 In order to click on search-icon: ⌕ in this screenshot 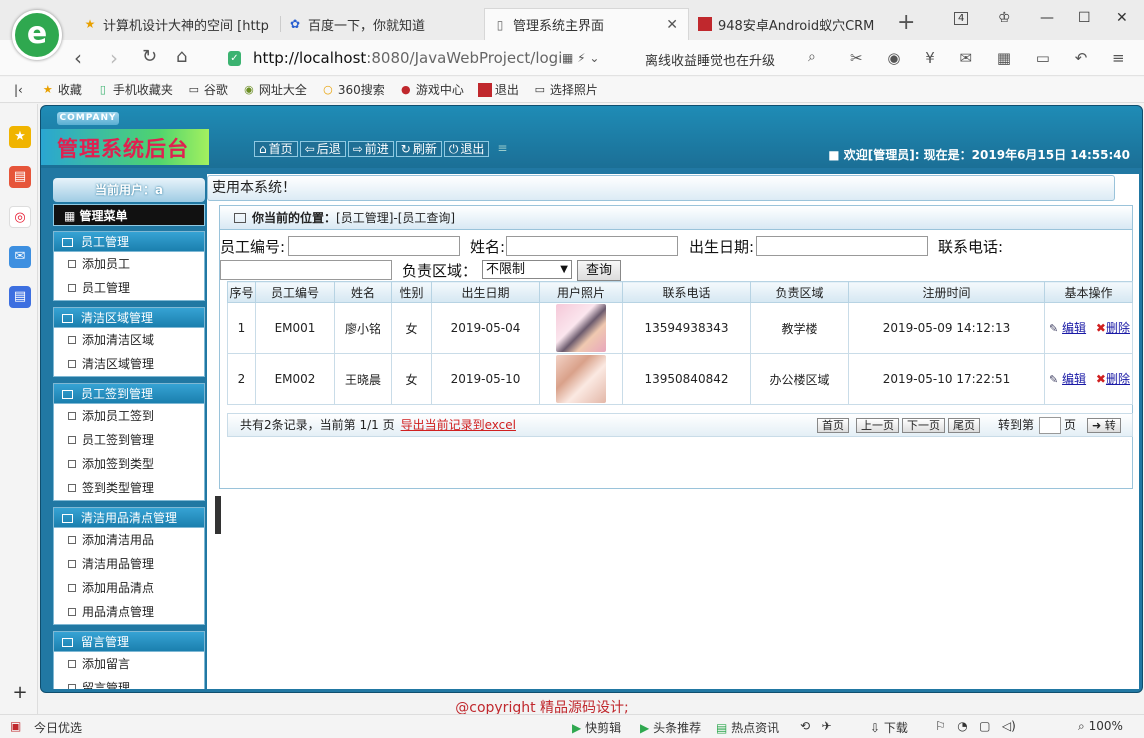, I will do `click(812, 57)`.